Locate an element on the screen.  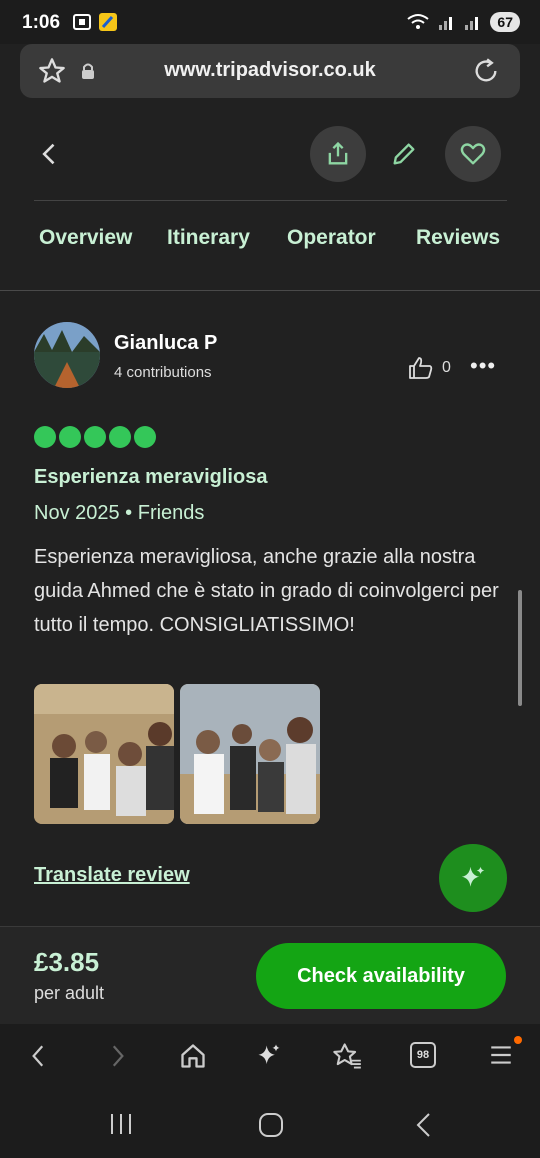
app-notification-icon is located at coordinates (108, 22).